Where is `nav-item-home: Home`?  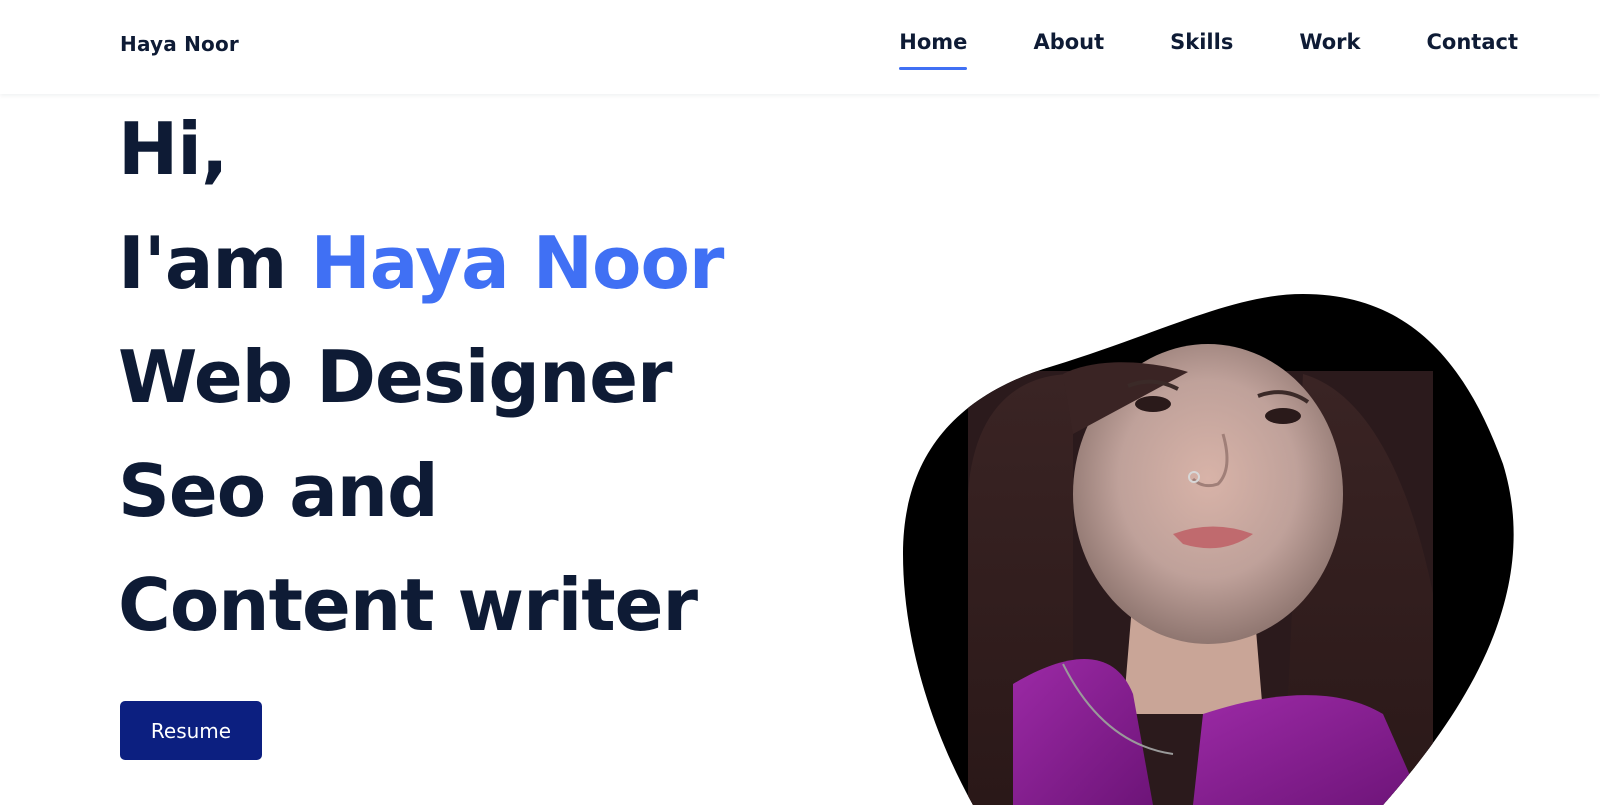 nav-item-home: Home is located at coordinates (933, 50).